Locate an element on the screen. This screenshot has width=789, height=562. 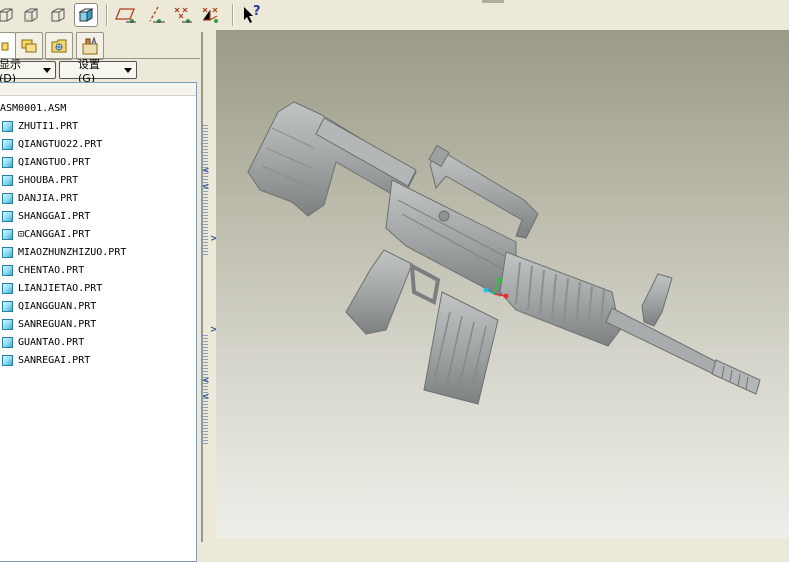
hidden-line-icon is located at coordinates (31, 15).